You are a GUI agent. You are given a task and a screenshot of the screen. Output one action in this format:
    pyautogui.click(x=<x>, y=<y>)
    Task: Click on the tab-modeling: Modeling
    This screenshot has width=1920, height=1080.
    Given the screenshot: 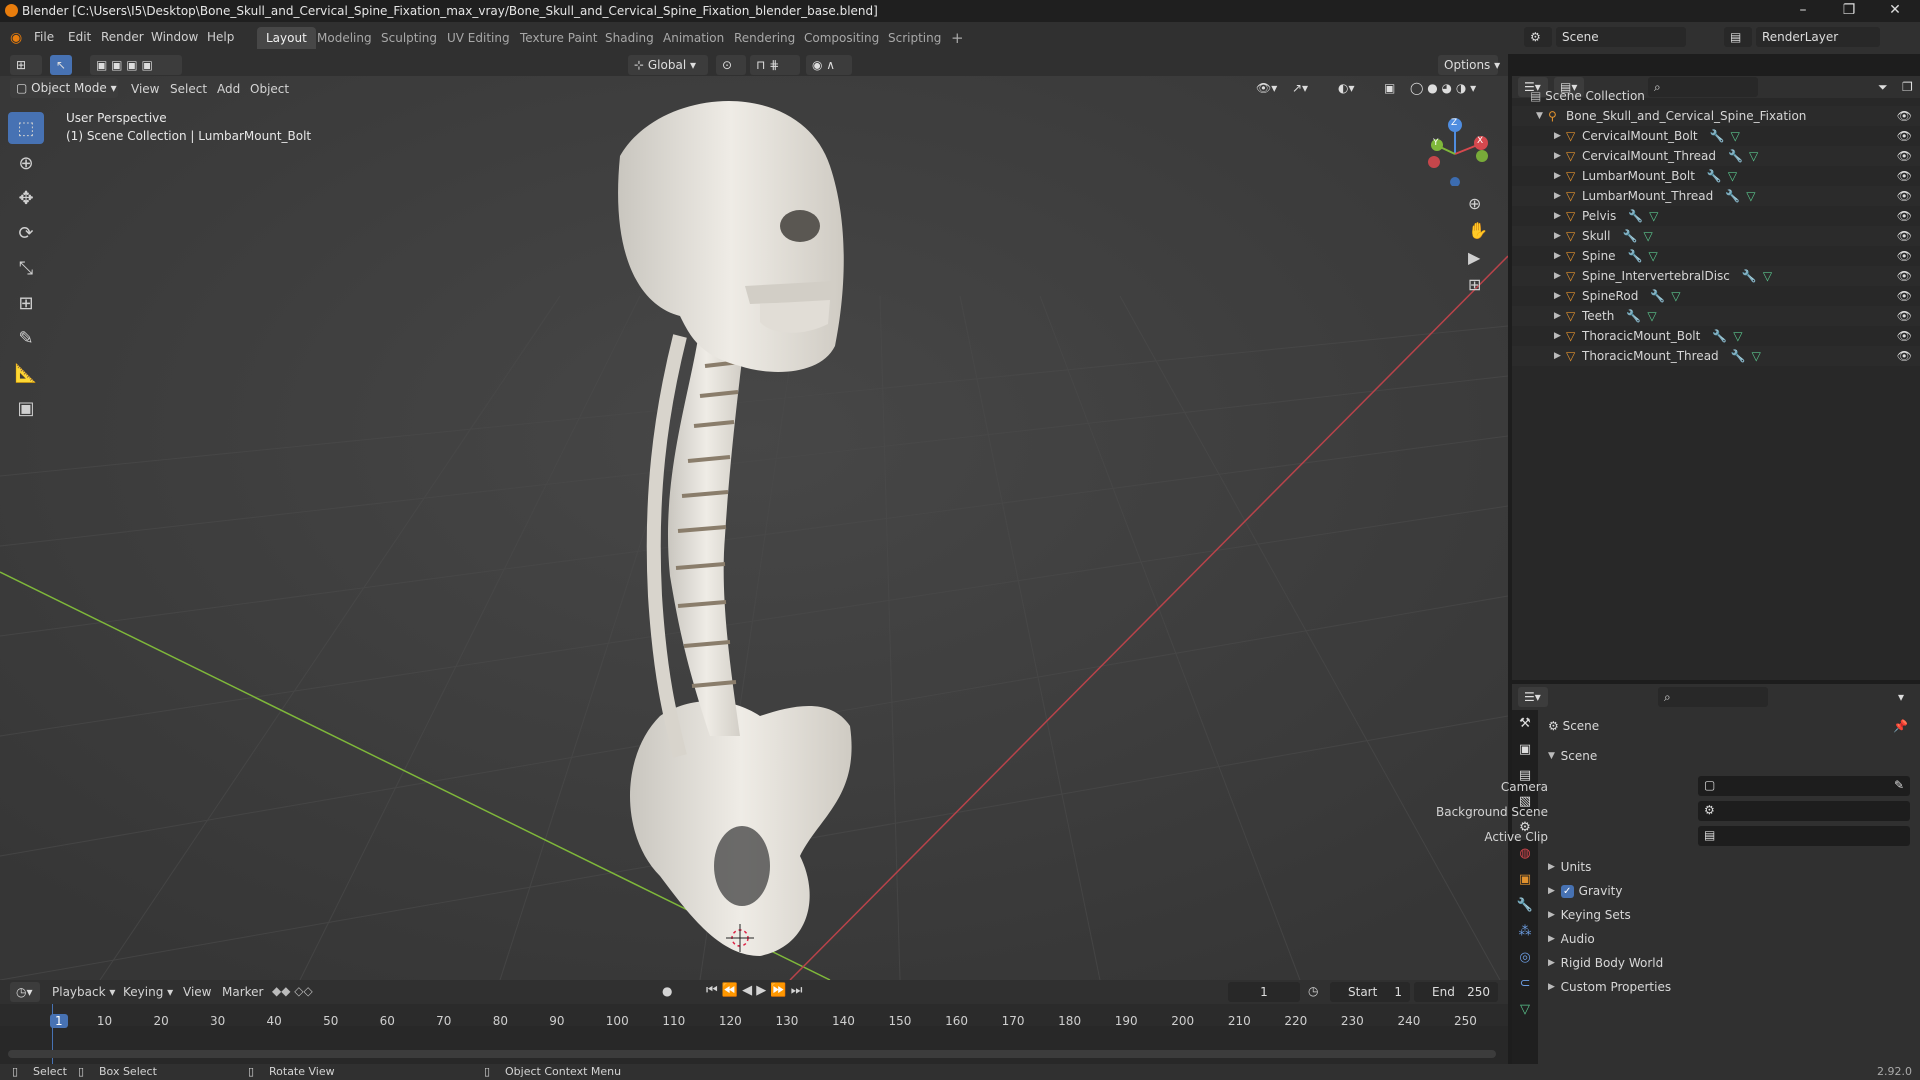 What is the action you would take?
    pyautogui.click(x=344, y=38)
    